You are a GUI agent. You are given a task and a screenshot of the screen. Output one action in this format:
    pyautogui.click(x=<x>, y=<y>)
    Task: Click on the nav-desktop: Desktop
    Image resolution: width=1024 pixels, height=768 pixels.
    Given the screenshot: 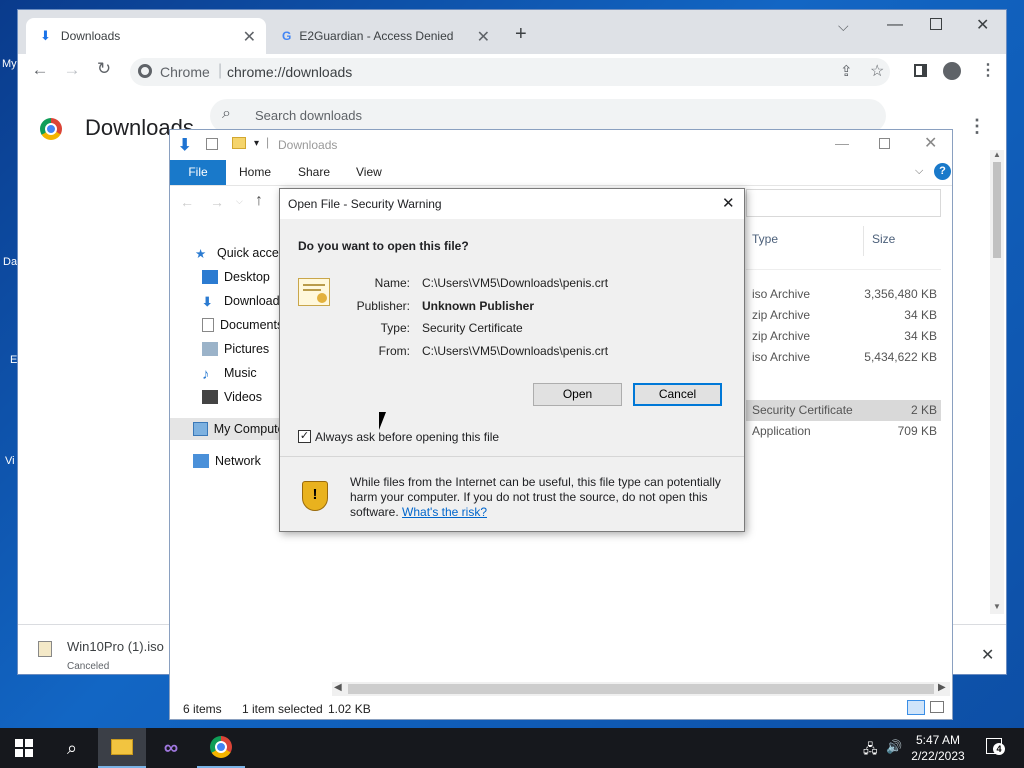 What is the action you would take?
    pyautogui.click(x=236, y=277)
    